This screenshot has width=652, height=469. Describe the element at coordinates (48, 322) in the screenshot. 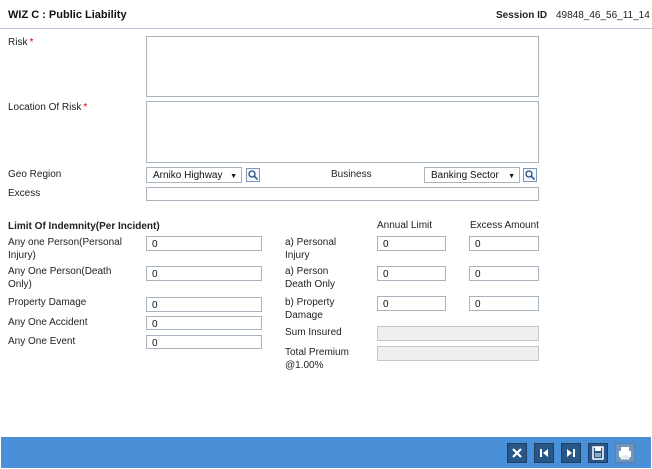

I see `indemnity-label: Any One Accident` at that location.